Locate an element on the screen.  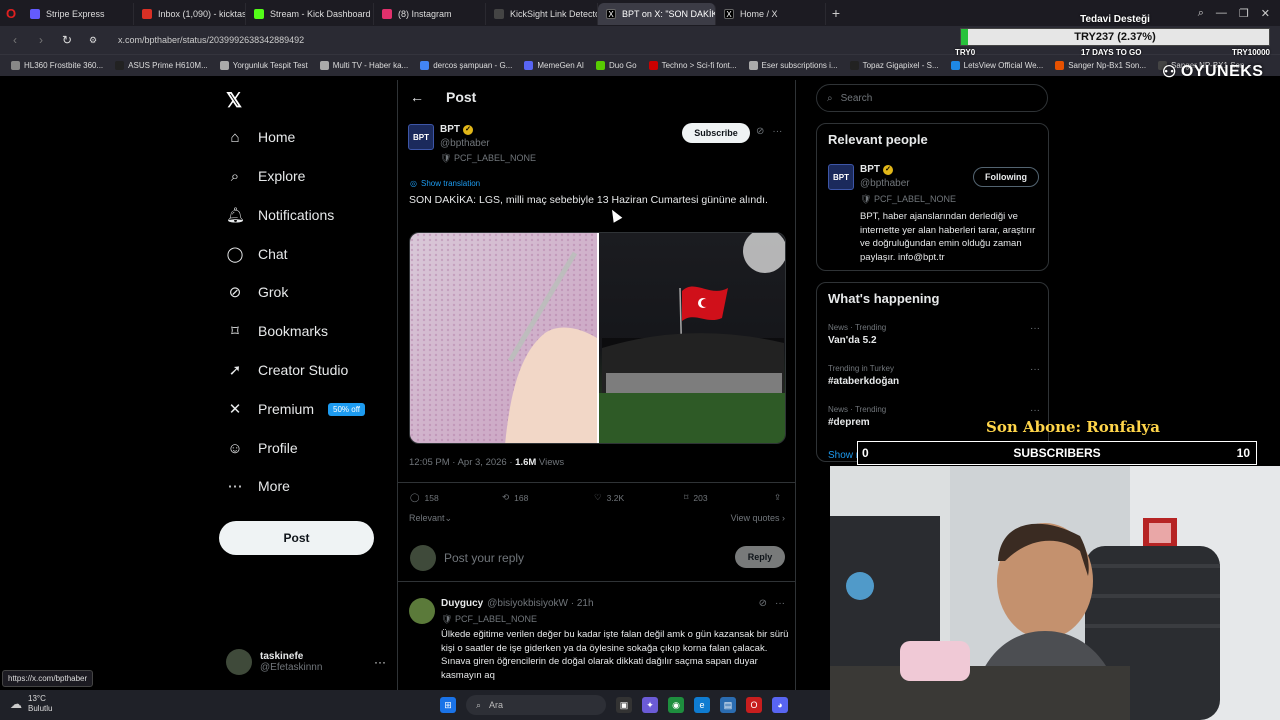
weather-widget: ☁ 13°C Bulutlu is located at coordinates (31, 704).